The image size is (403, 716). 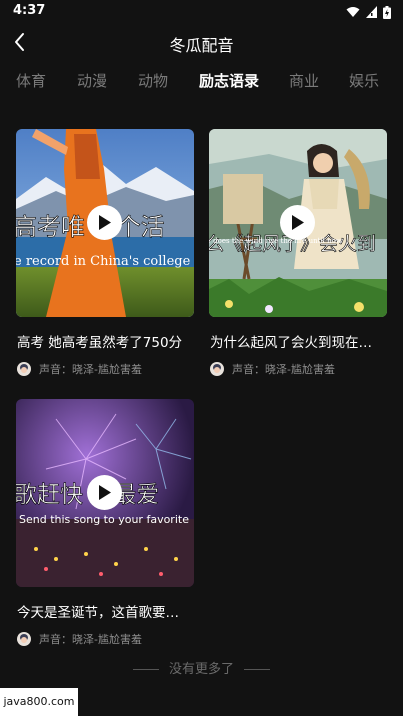 I want to click on video-thumbnail: 歌赶快 给最爱 Send this song to your favorite, so click(x=105, y=493).